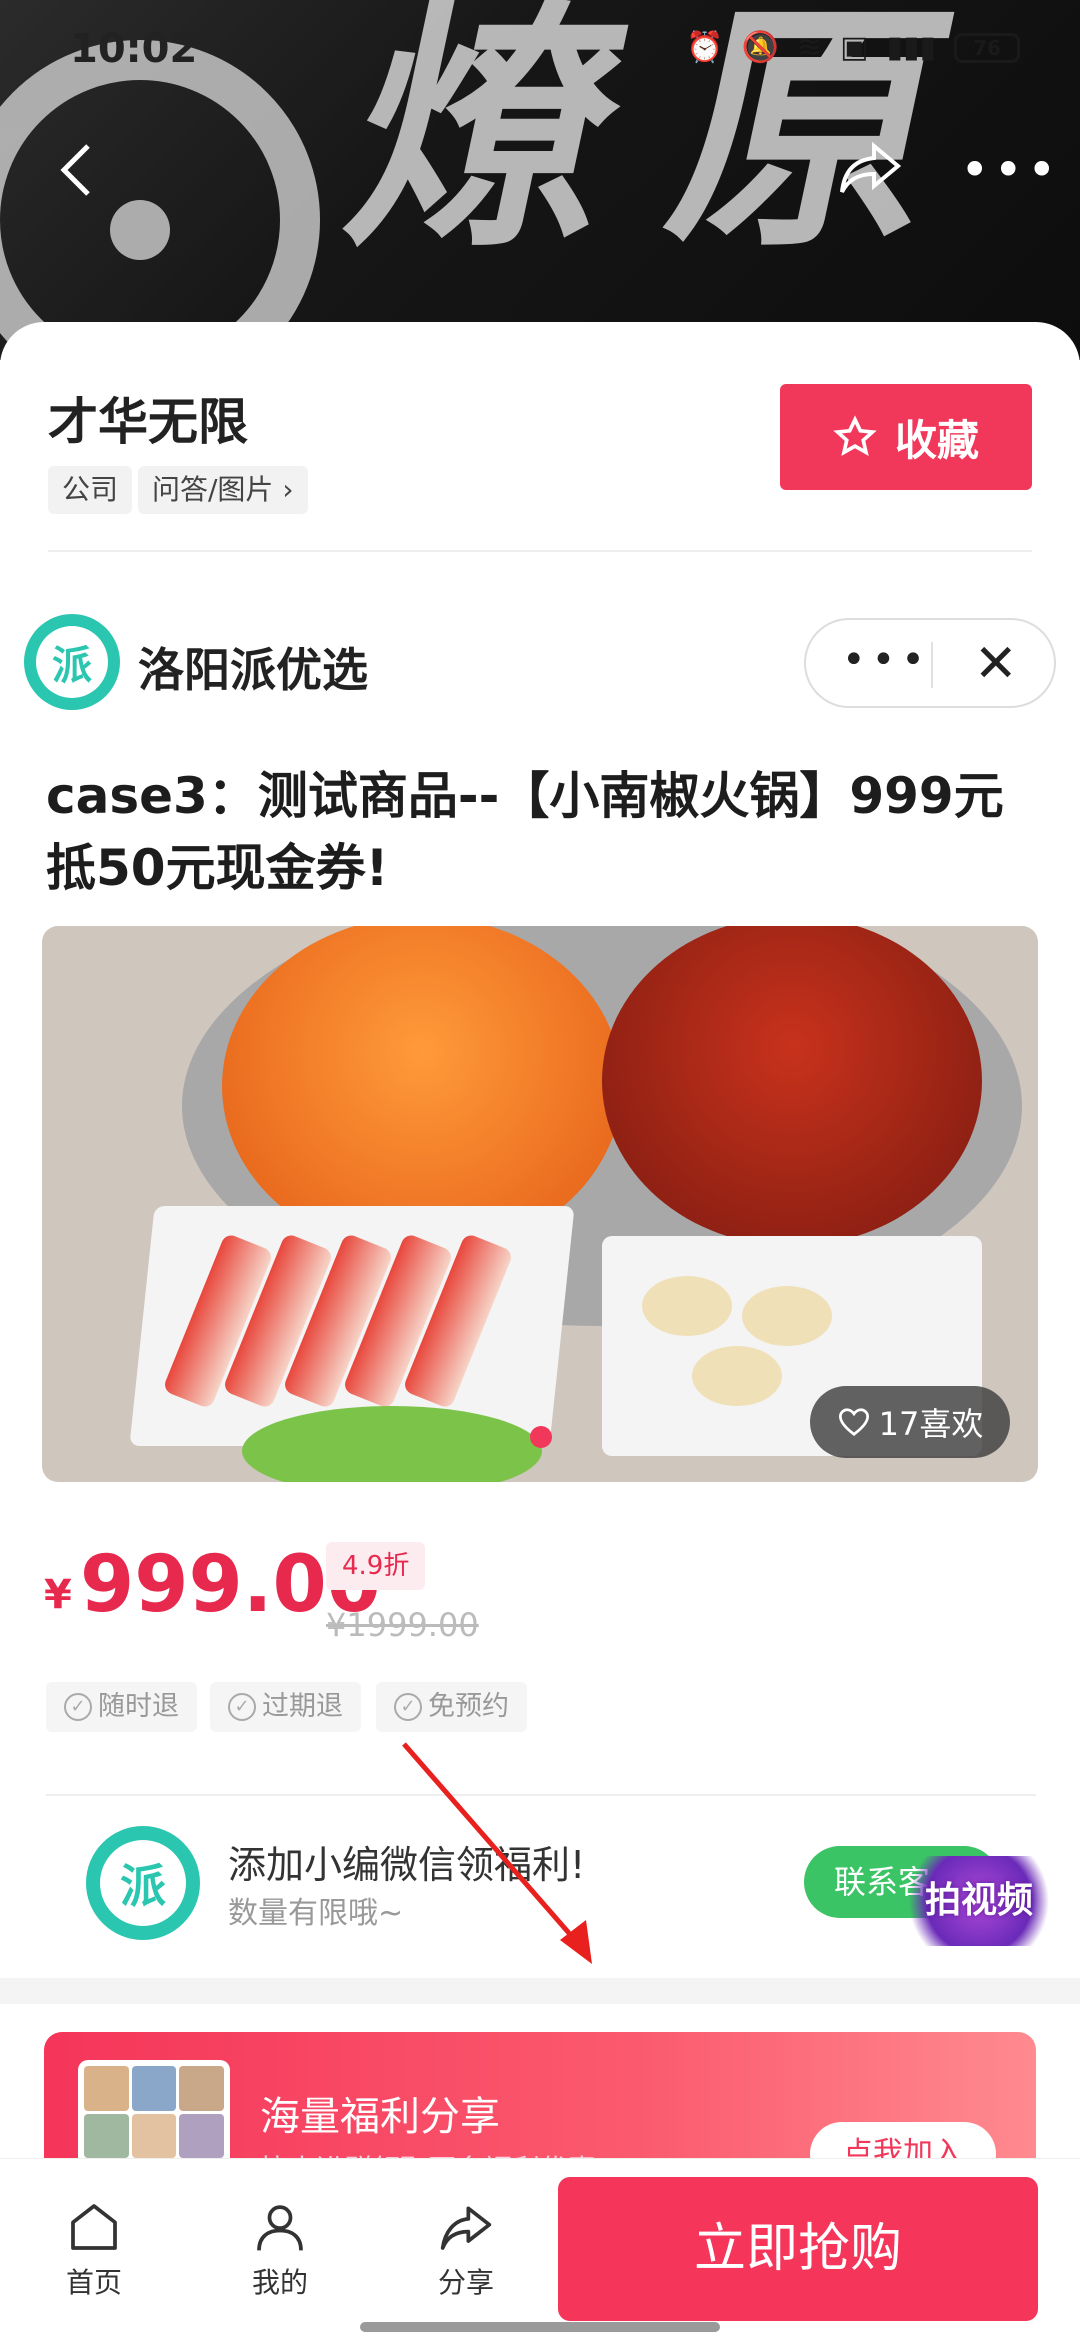  Describe the element at coordinates (280, 2228) in the screenshot. I see `user-icon` at that location.